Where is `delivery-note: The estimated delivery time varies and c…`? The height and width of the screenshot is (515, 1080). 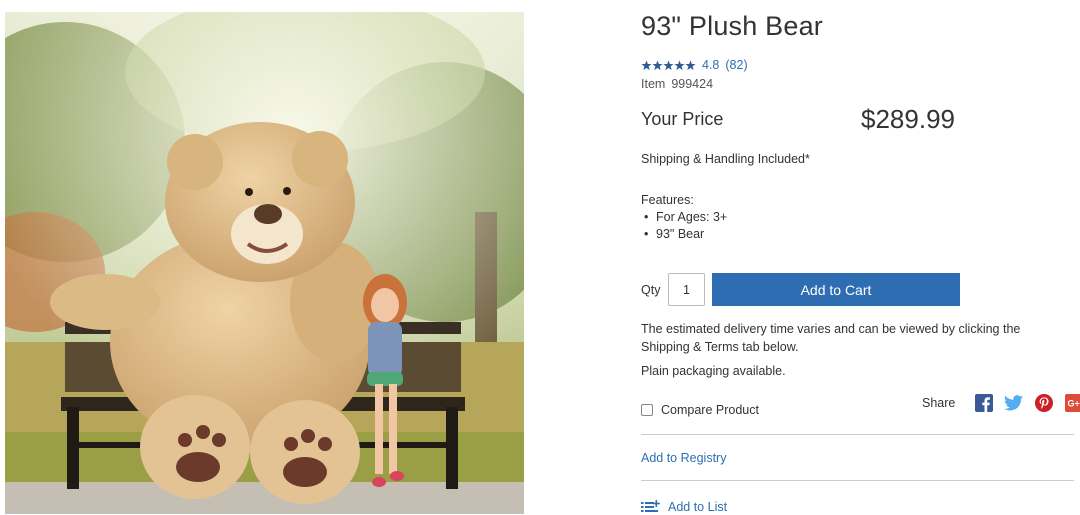 delivery-note: The estimated delivery time varies and c… is located at coordinates (831, 338).